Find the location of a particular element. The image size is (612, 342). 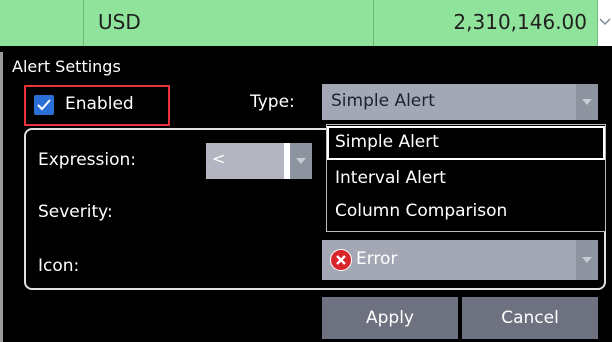

type-select: Simple Alert is located at coordinates (460, 102).